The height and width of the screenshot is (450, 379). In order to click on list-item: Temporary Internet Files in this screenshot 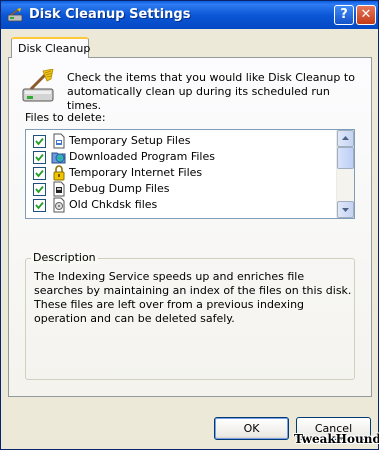, I will do `click(182, 173)`.